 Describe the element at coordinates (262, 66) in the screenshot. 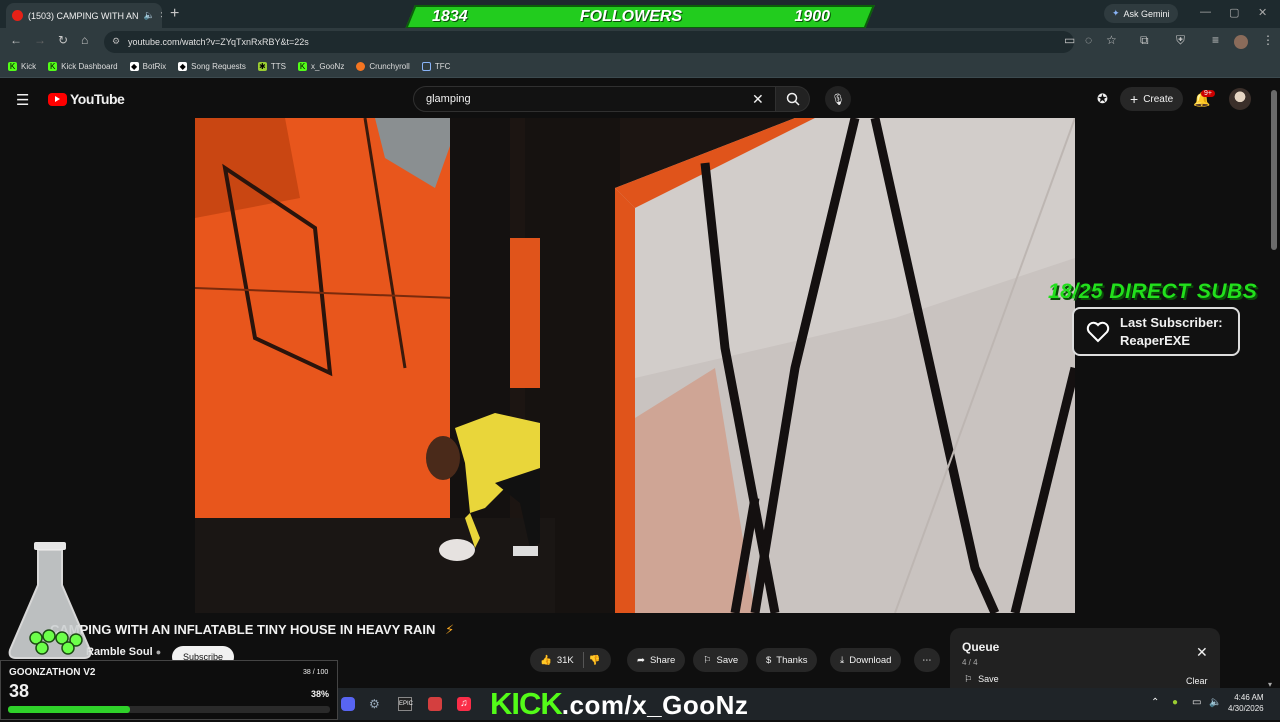

I see `tts-icon: ✱` at that location.